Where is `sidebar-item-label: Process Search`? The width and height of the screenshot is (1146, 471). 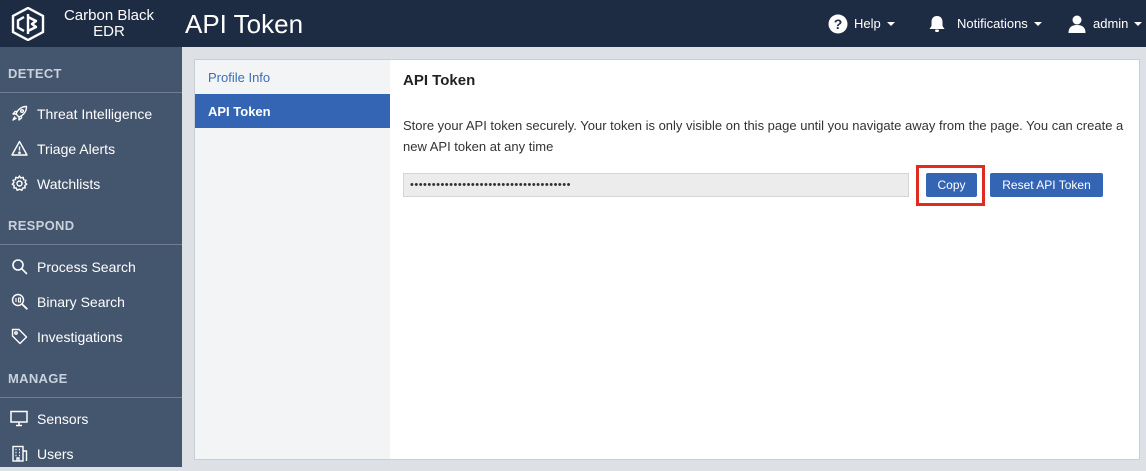
sidebar-item-label: Process Search is located at coordinates (86, 266).